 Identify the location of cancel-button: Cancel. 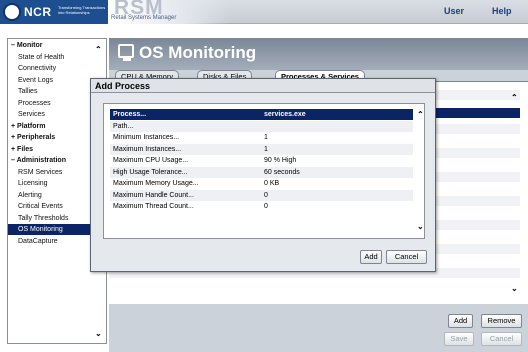
(501, 339).